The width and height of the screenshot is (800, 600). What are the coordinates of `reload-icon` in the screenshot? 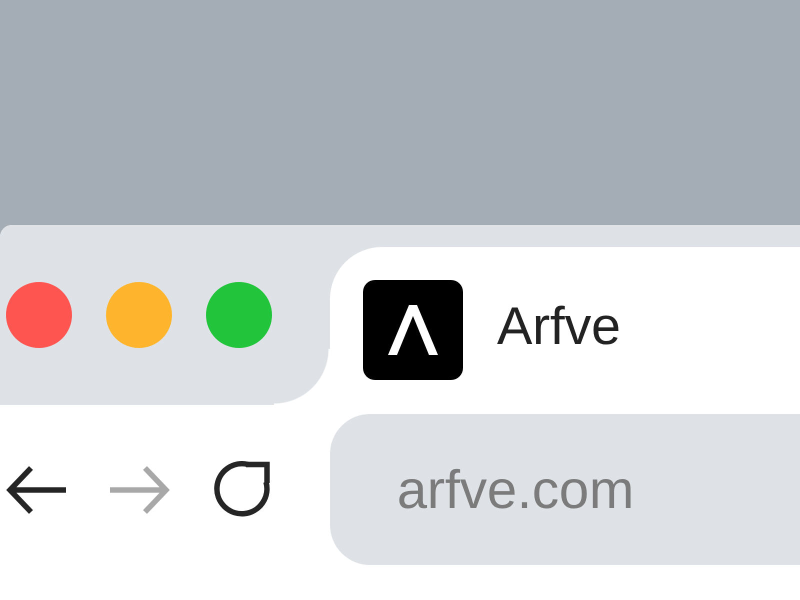 It's located at (242, 489).